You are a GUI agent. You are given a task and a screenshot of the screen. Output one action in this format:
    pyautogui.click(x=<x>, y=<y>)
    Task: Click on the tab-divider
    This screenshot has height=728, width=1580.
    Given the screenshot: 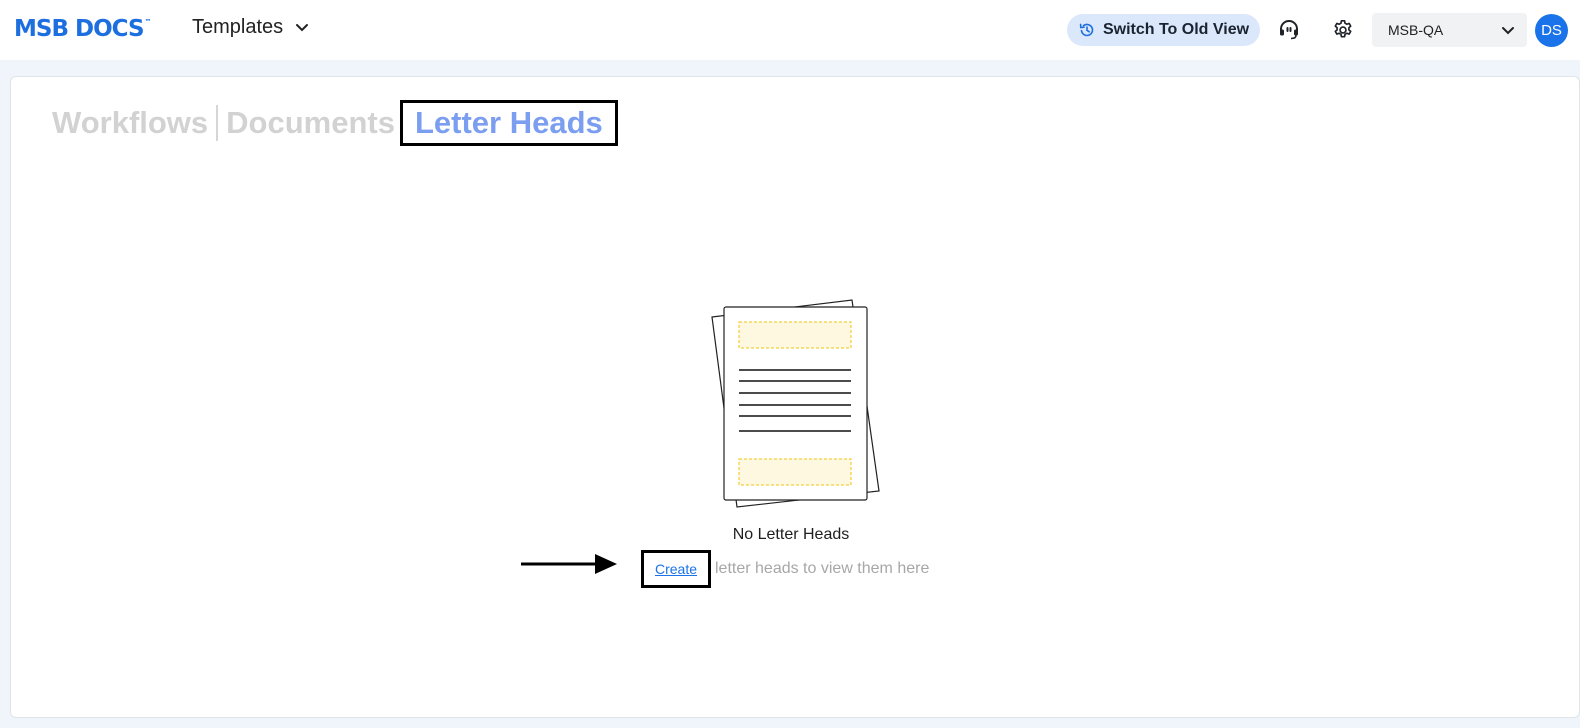 What is the action you would take?
    pyautogui.click(x=217, y=123)
    